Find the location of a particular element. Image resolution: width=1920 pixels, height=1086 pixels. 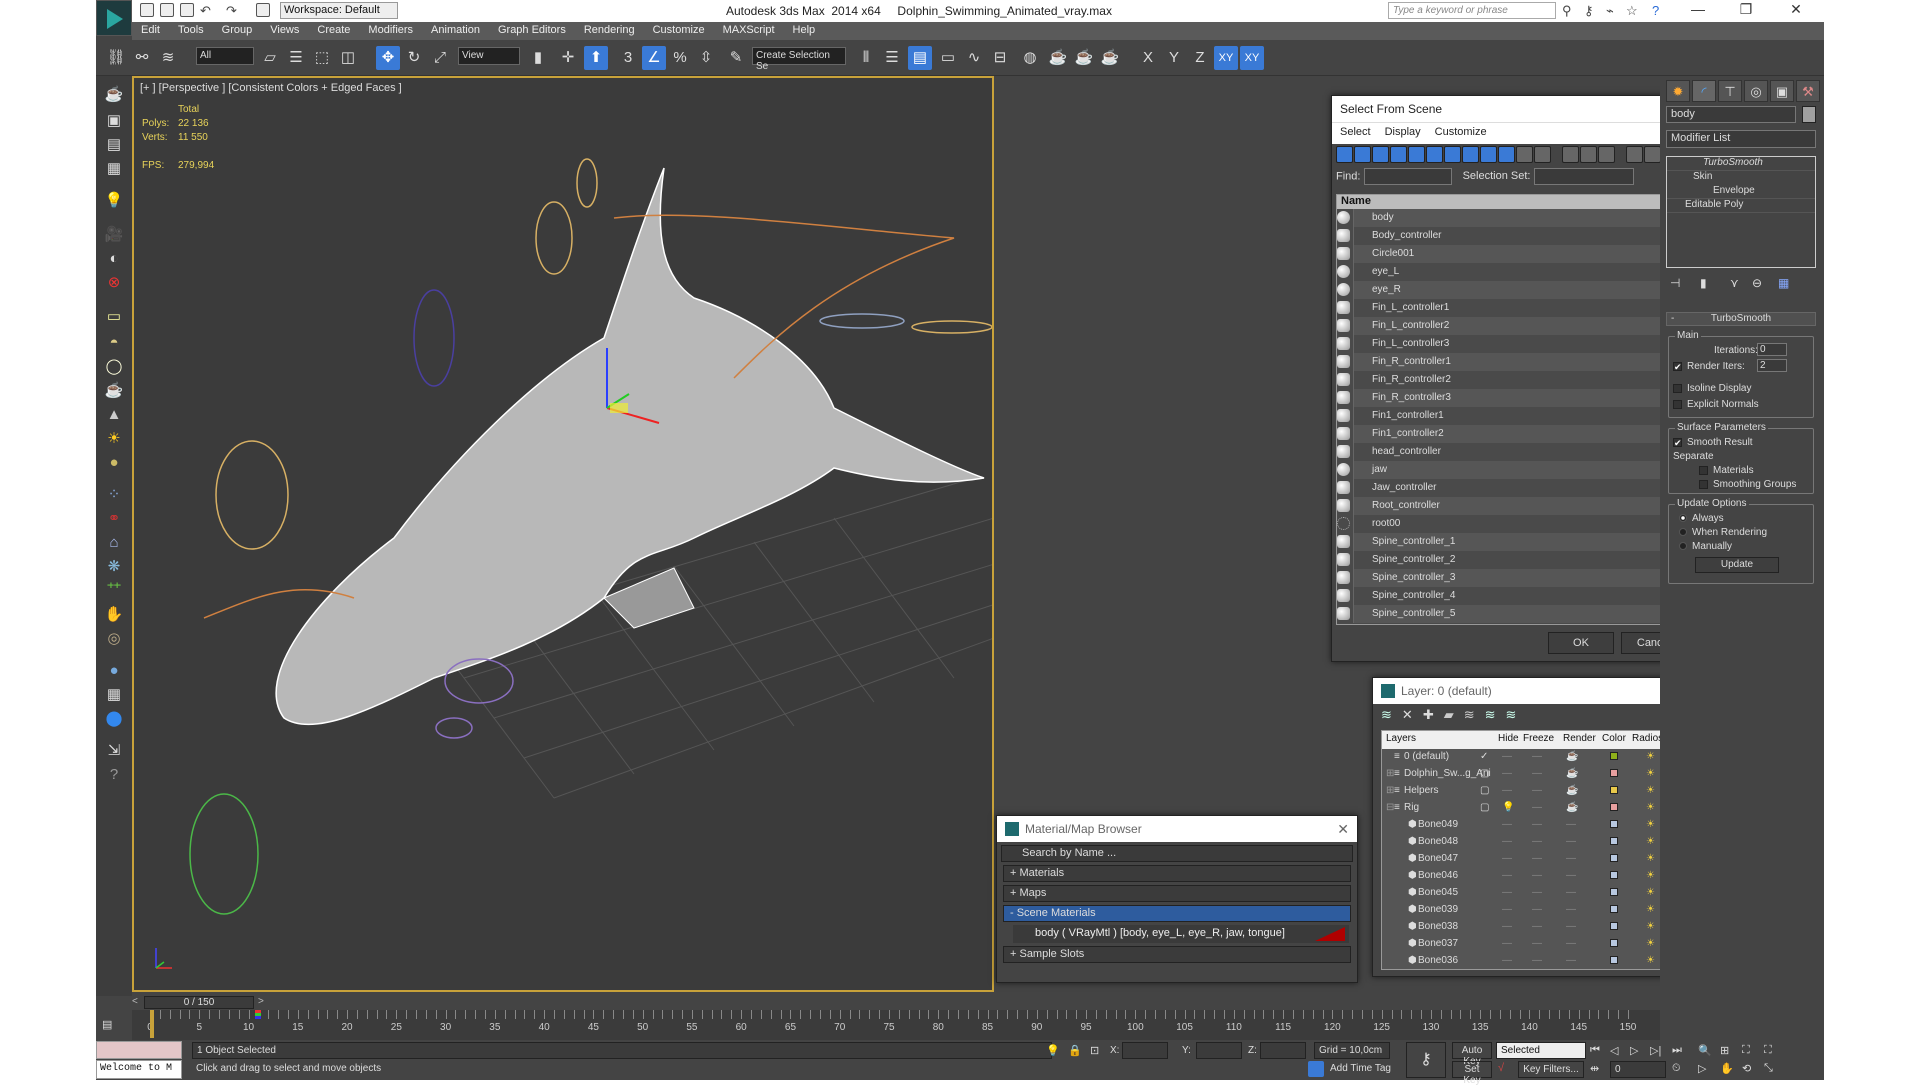

explicit-normals-checkbox: Explicit Normals is located at coordinates (1716, 404).